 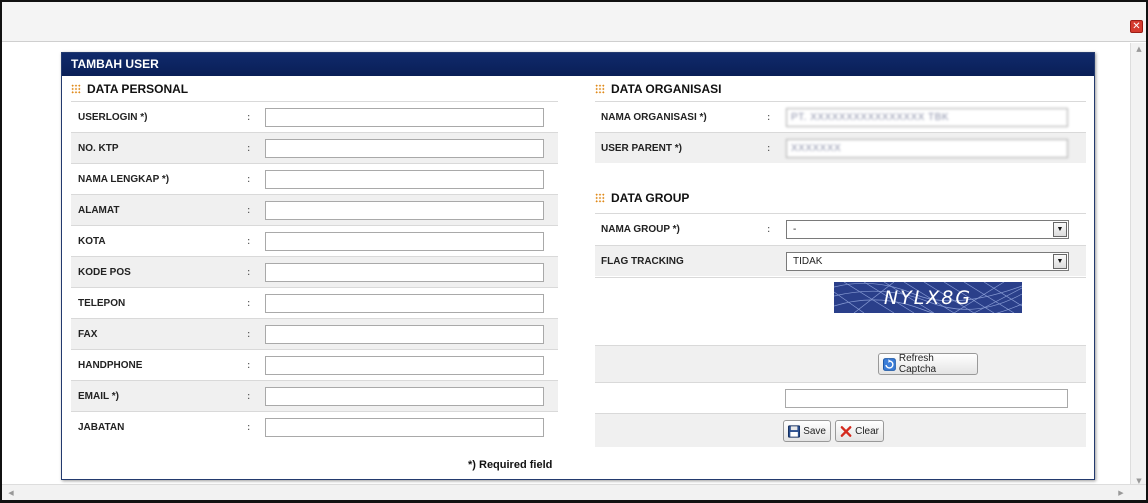 What do you see at coordinates (917, 364) in the screenshot?
I see `refresh-captcha-label: Refresh Captcha` at bounding box center [917, 364].